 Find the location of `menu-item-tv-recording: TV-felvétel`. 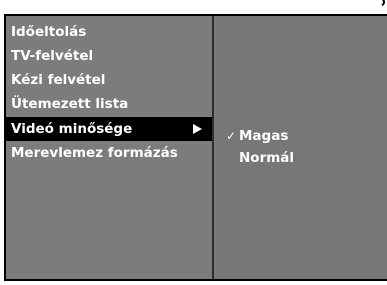

menu-item-tv-recording: TV-felvétel is located at coordinates (109, 56).